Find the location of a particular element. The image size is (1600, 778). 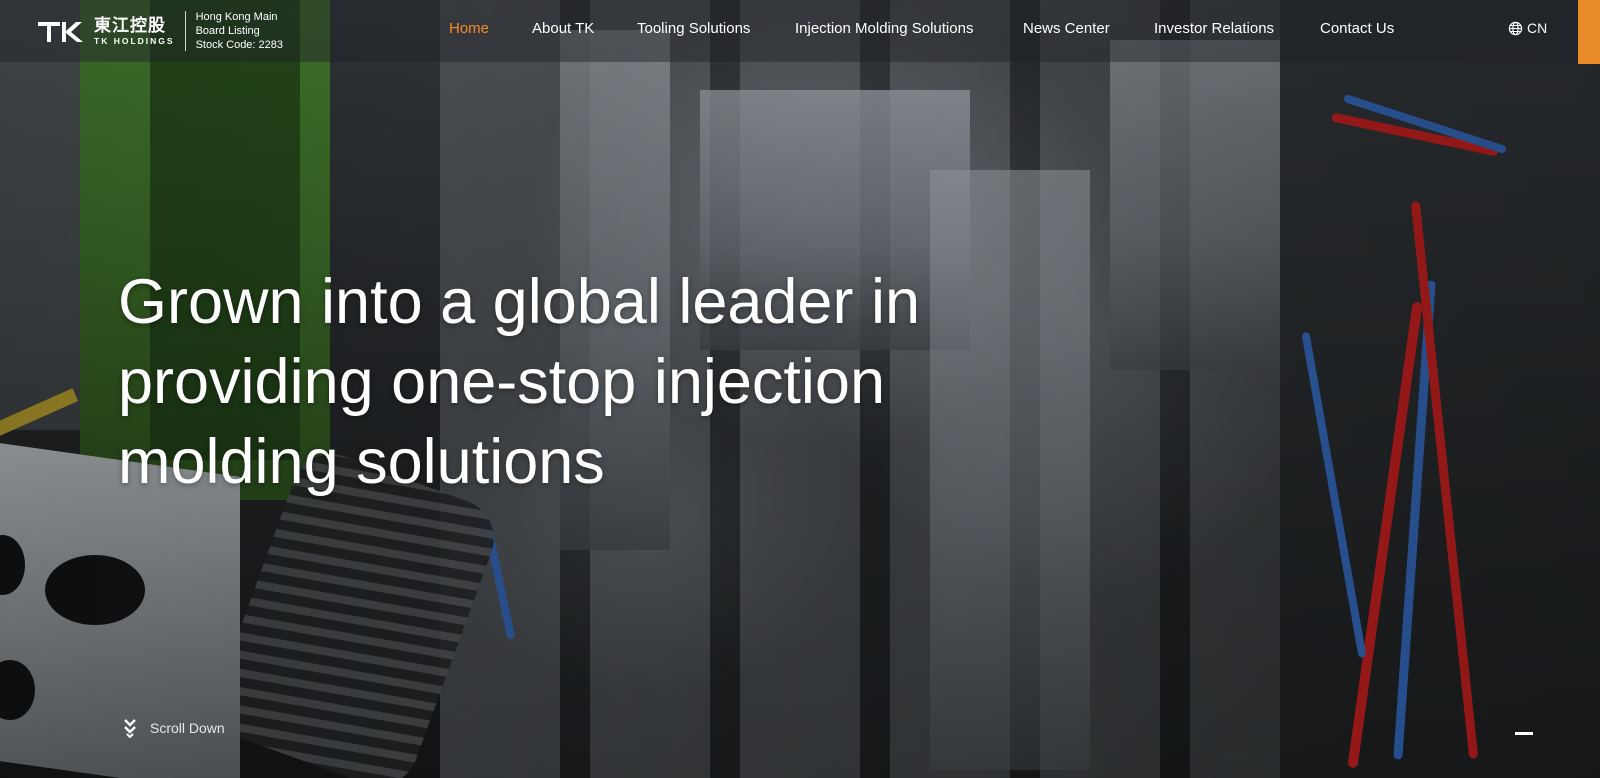

slide-indicator is located at coordinates (1524, 733).